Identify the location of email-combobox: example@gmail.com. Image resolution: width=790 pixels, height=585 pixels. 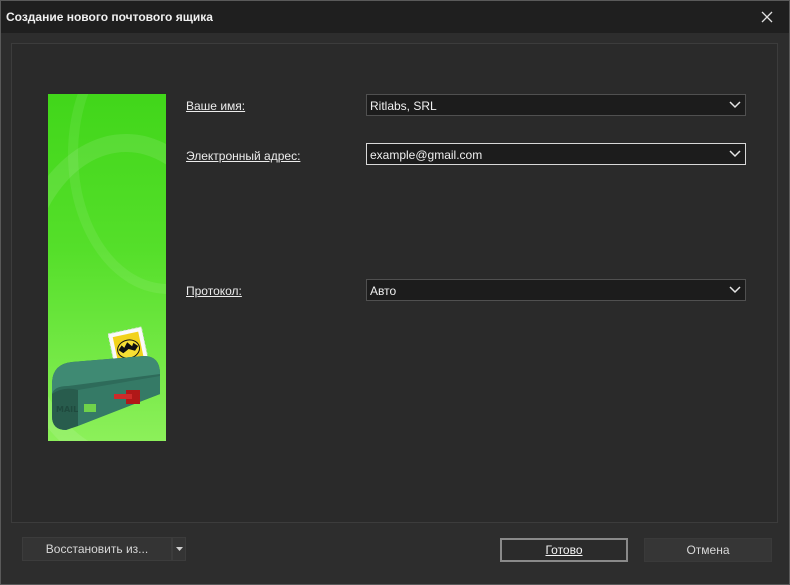
(556, 154).